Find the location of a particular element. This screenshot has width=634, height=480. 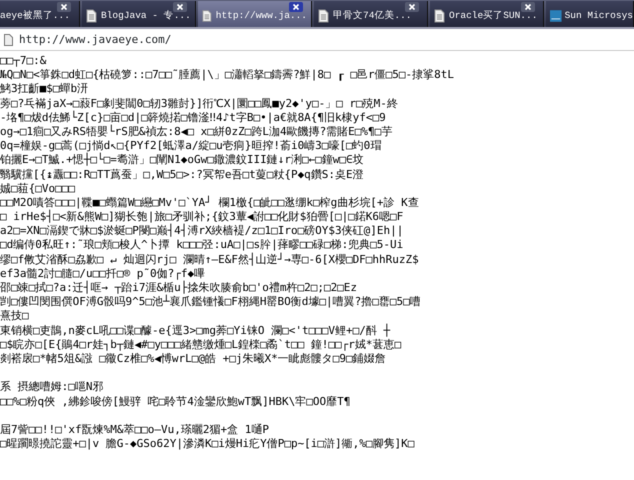

garbled-text-line: 鮳3扛齗■$□蟬b汧 is located at coordinates (45, 89).